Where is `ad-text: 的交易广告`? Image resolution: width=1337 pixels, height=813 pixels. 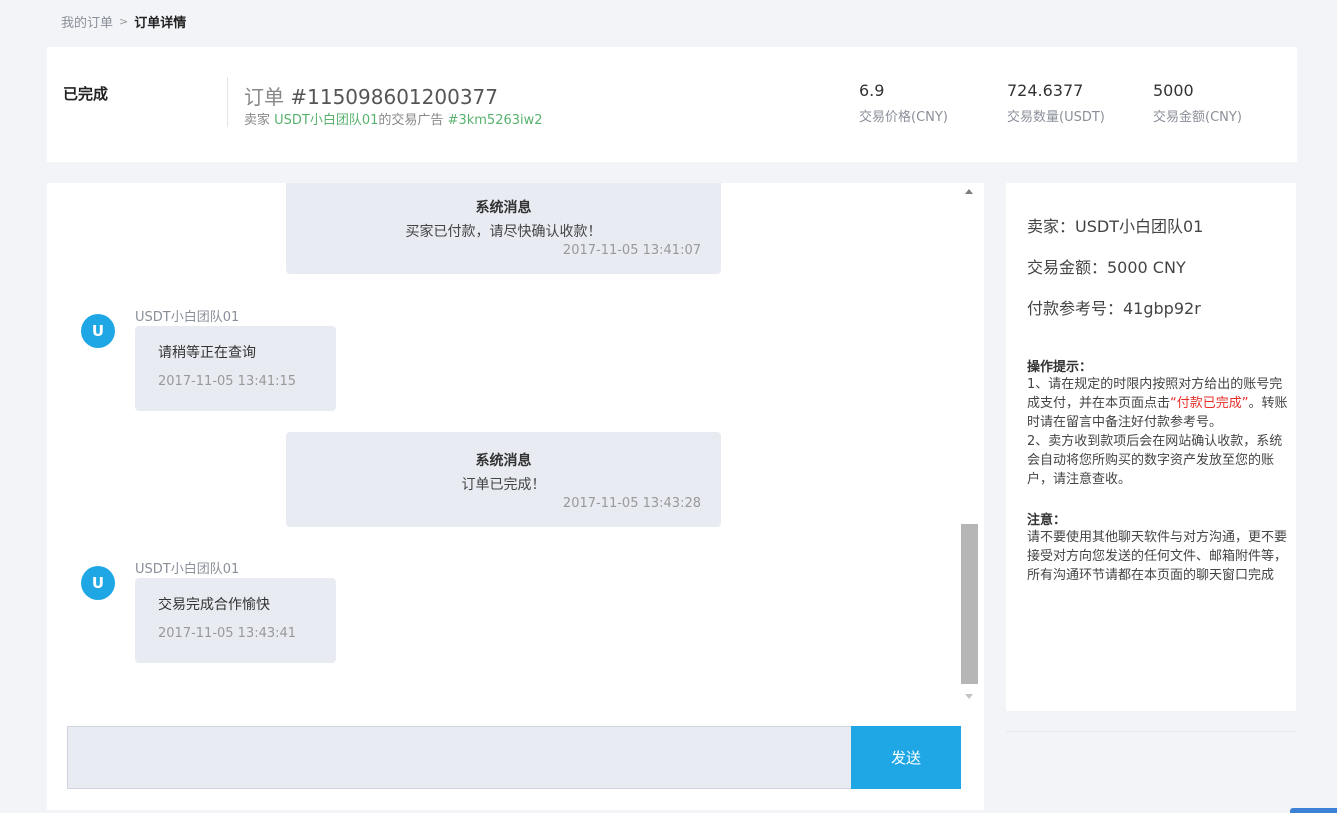
ad-text: 的交易广告 is located at coordinates (411, 120).